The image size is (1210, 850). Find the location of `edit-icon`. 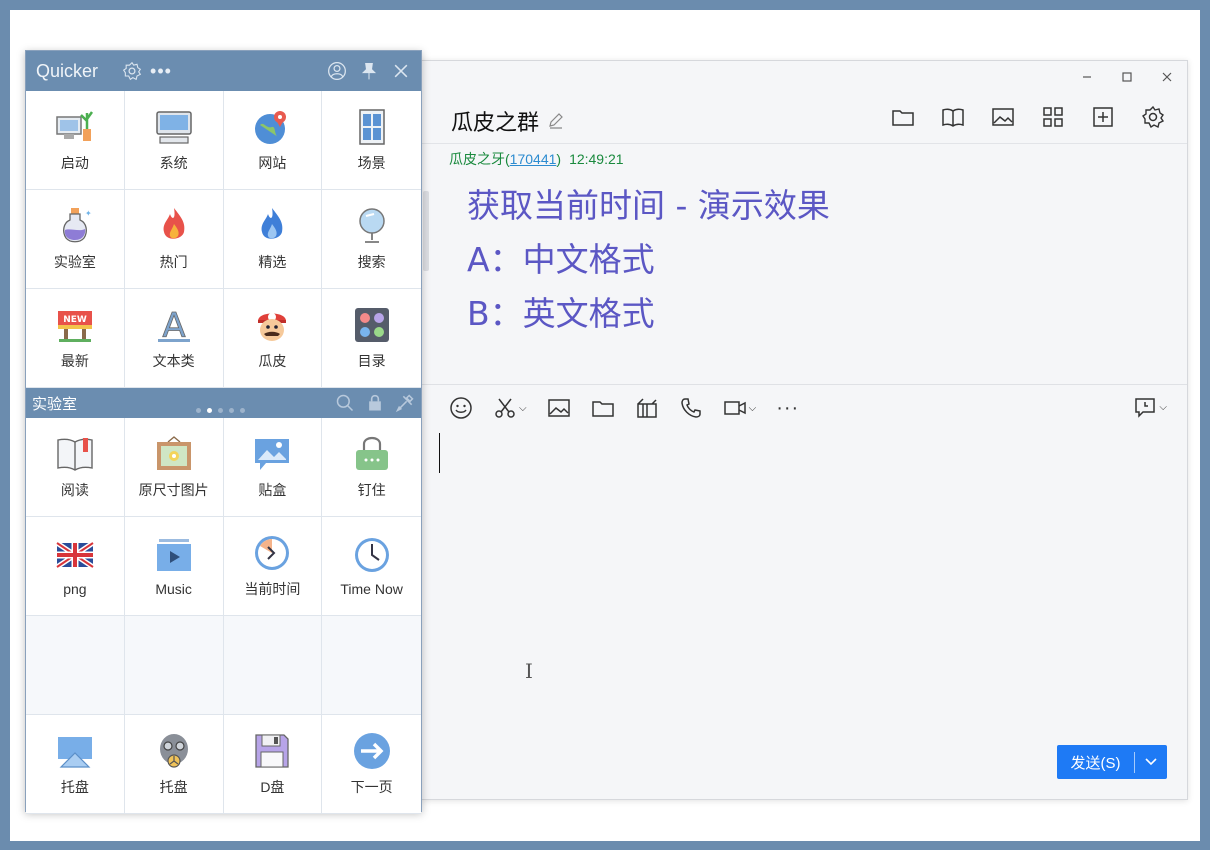

edit-icon is located at coordinates (556, 121).